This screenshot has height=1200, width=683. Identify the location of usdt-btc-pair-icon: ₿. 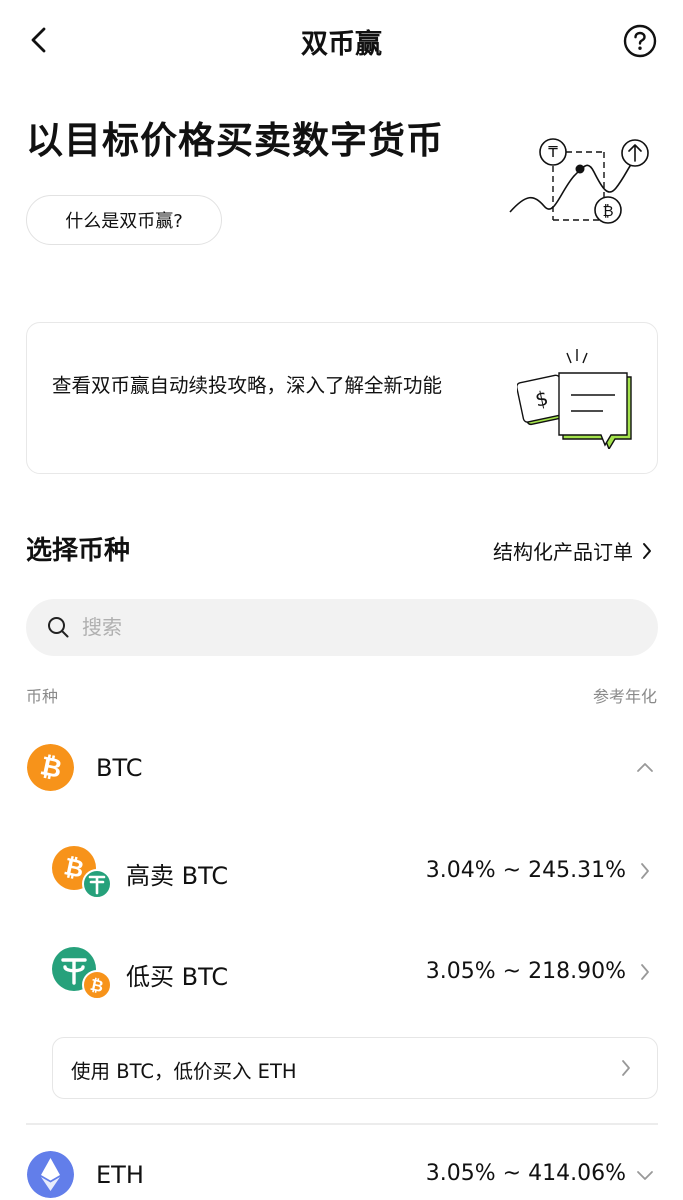
(82, 973).